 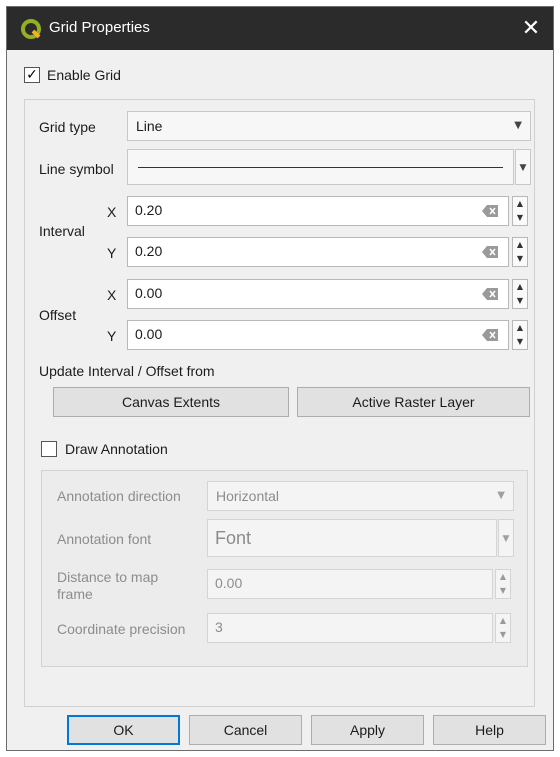 I want to click on grid-type-select: Line ▼, so click(x=329, y=126).